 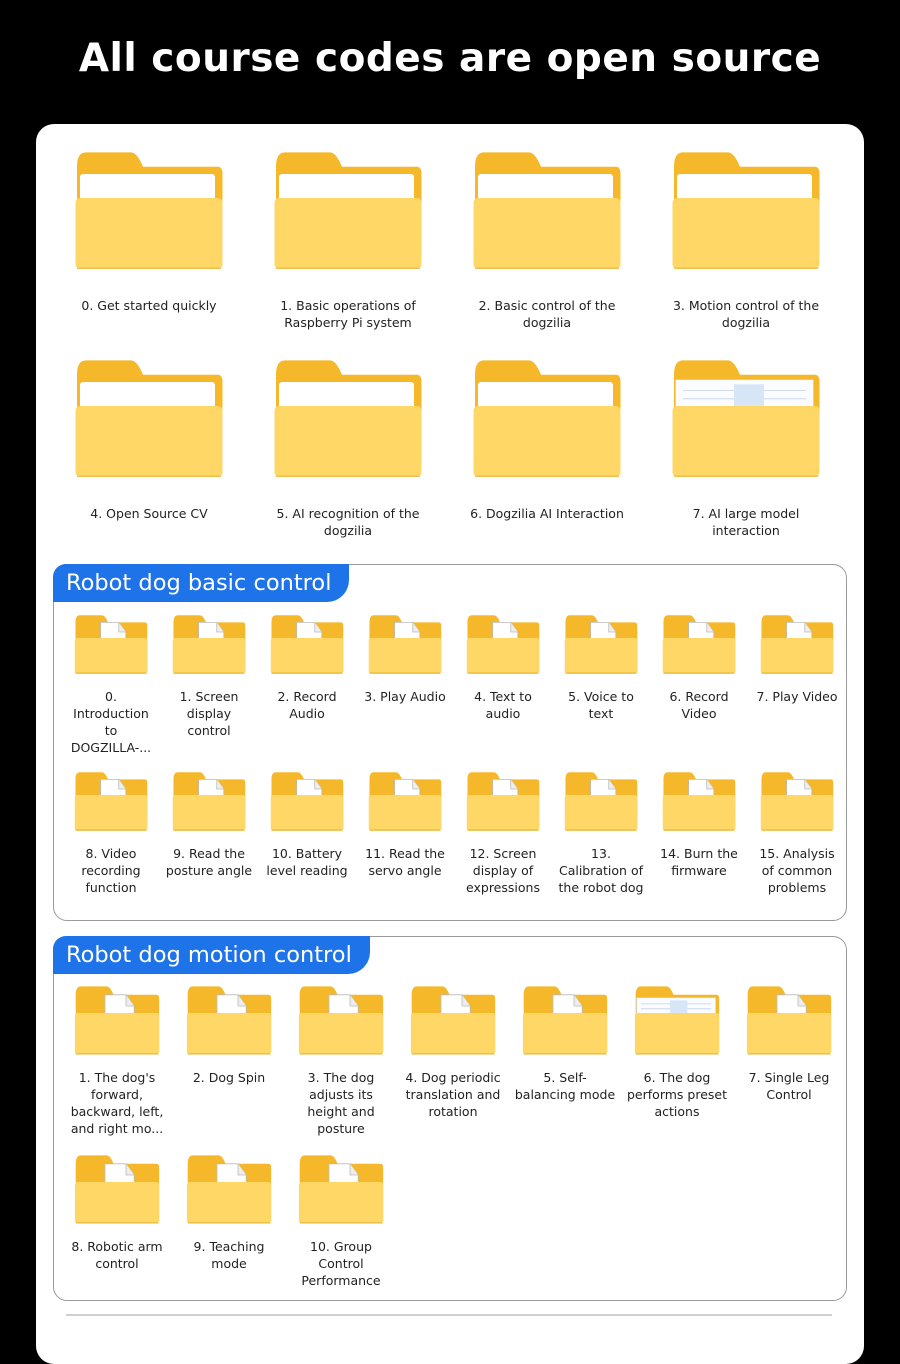 I want to click on folder-label: 2. Basic control of the dogzilia, so click(x=547, y=314).